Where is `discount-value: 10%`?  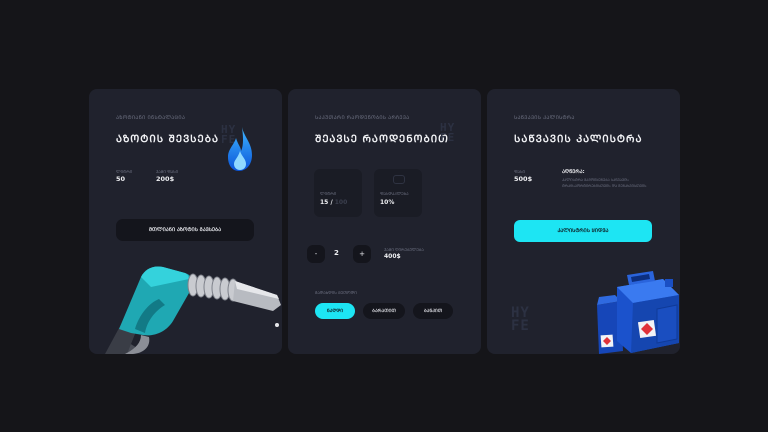 discount-value: 10% is located at coordinates (387, 202).